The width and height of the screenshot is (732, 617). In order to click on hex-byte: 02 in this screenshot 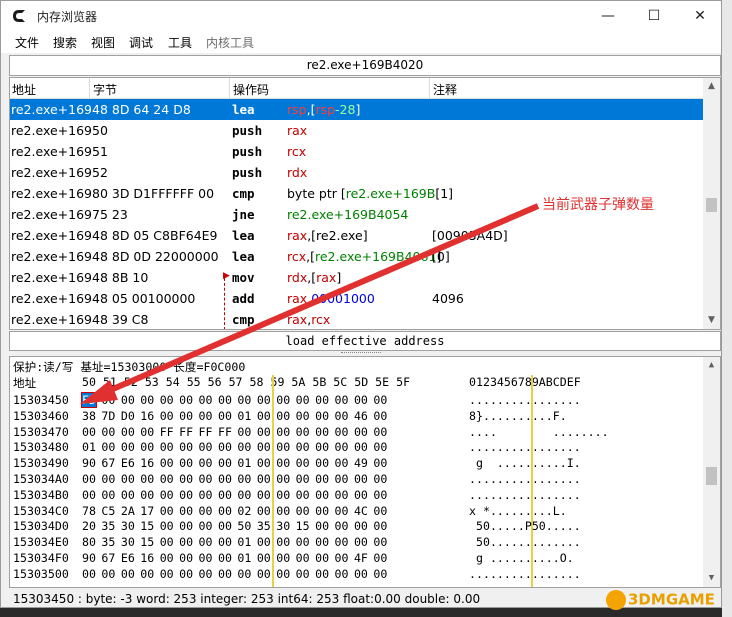, I will do `click(244, 511)`.